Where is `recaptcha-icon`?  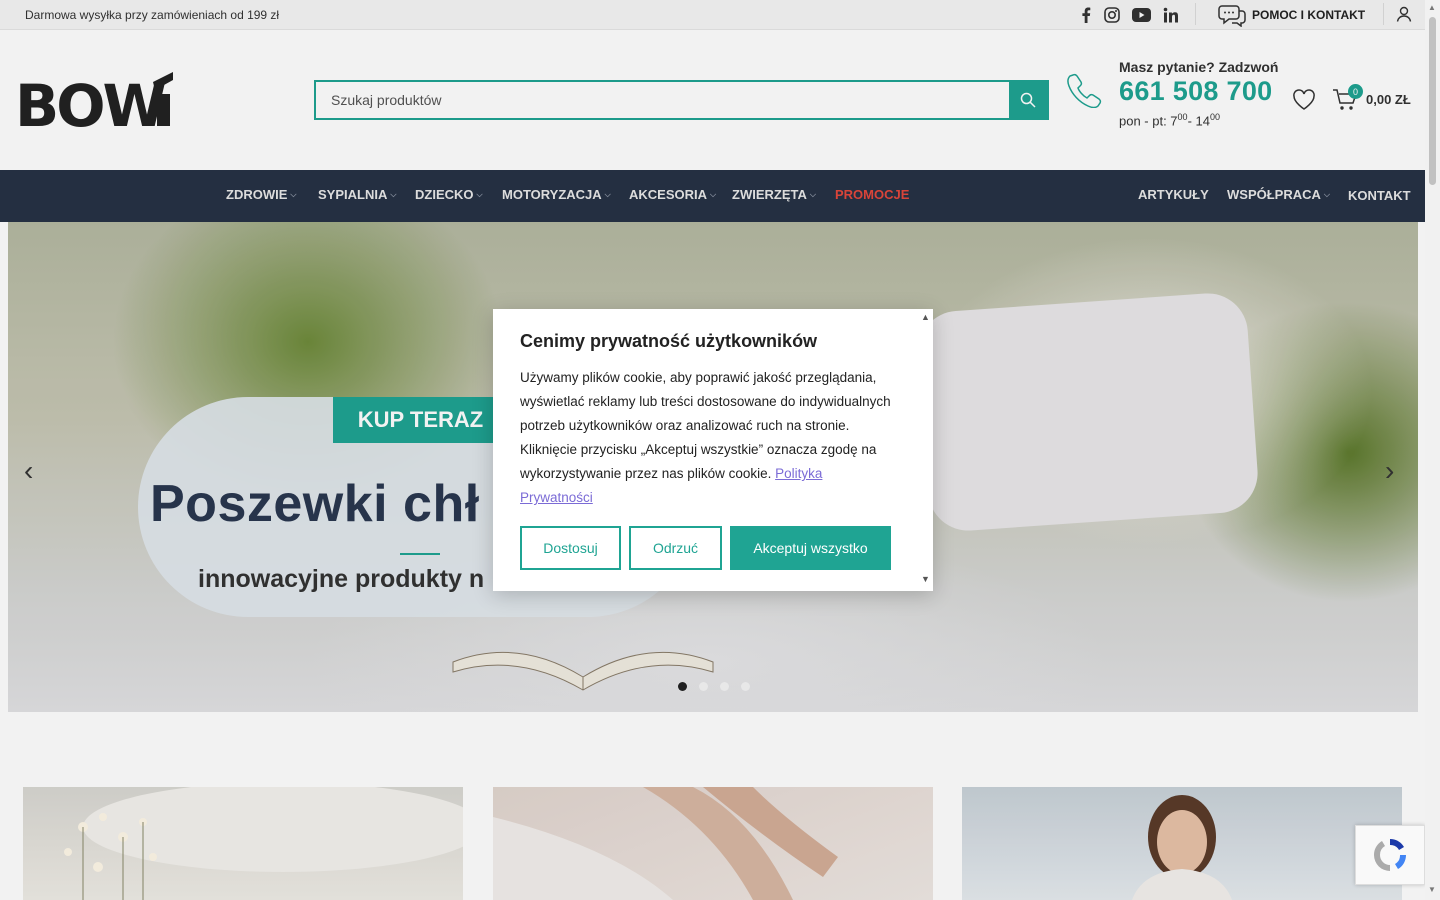 recaptcha-icon is located at coordinates (1390, 854).